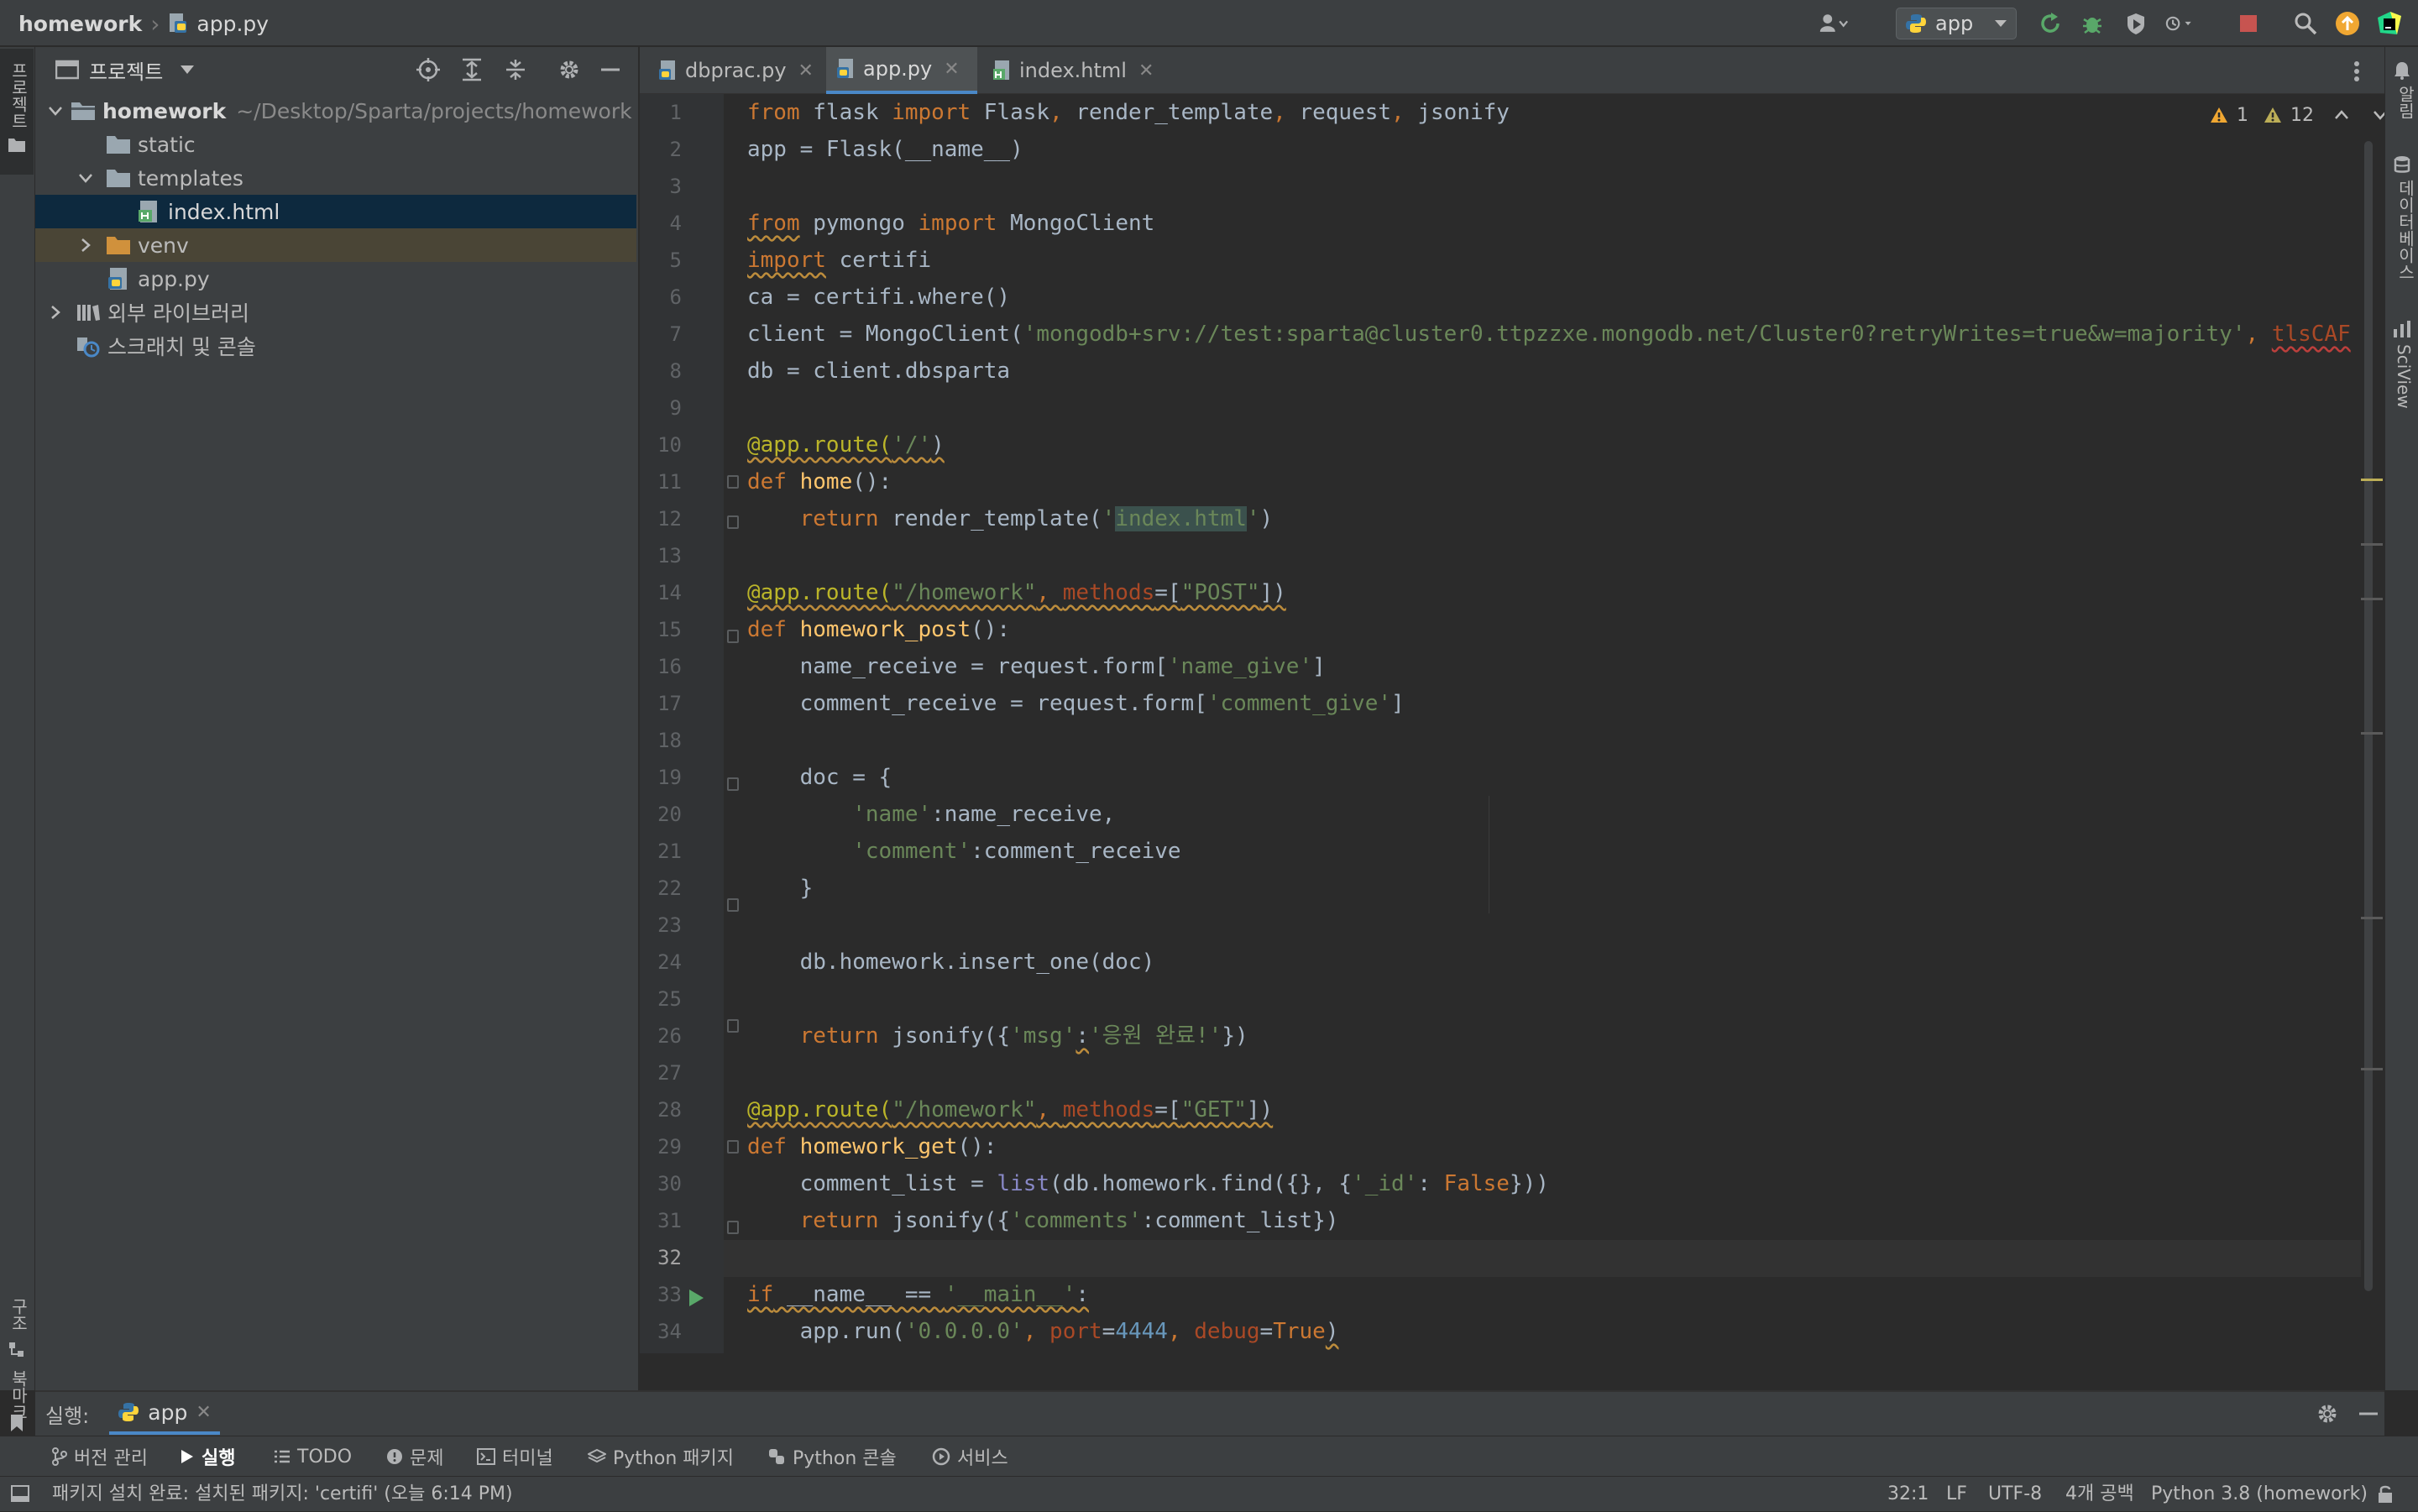 This screenshot has width=2418, height=1512. Describe the element at coordinates (2357, 71) in the screenshot. I see `more-tabs-icon` at that location.